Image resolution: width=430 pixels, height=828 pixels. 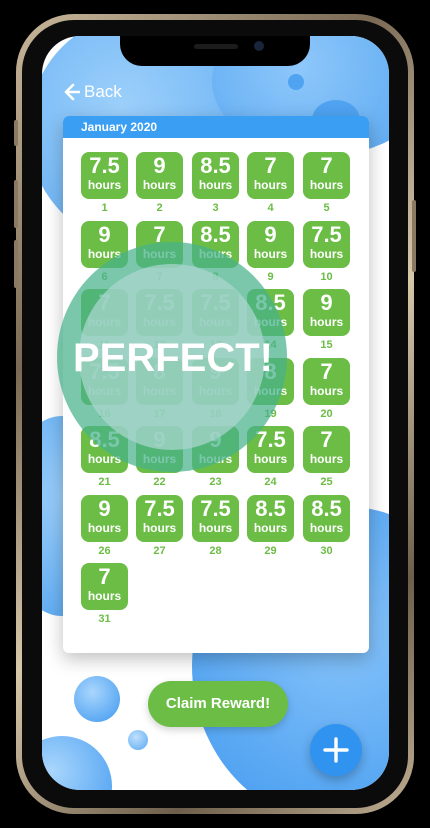 I want to click on back-button: Back, so click(x=93, y=92).